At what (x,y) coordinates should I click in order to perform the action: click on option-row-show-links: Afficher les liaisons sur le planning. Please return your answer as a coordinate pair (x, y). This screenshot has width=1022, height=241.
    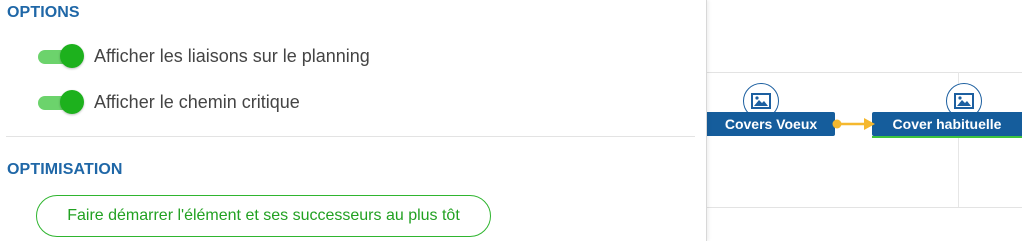
    Looking at the image, I should click on (204, 56).